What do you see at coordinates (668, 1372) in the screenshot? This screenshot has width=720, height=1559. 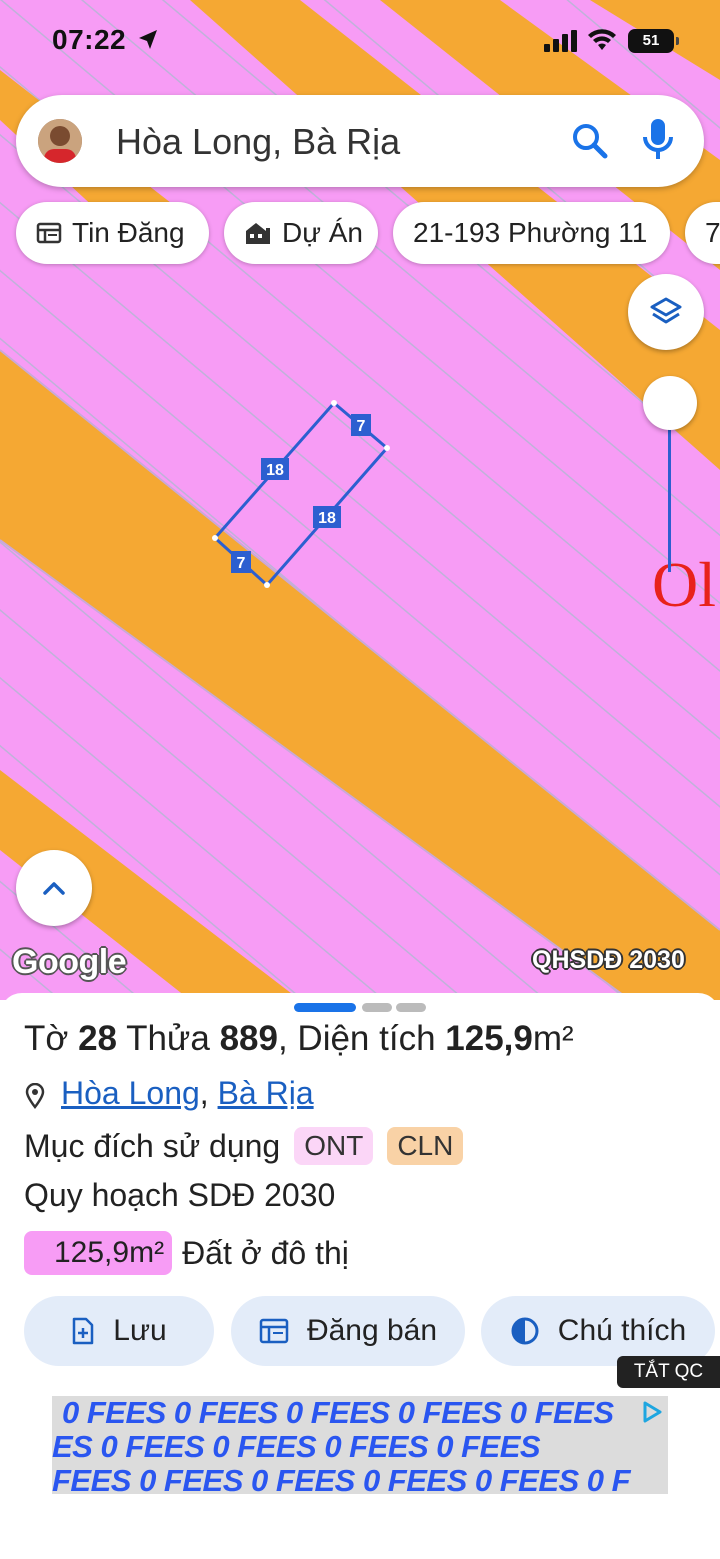 I see `close-ad-button: TẮT QC` at bounding box center [668, 1372].